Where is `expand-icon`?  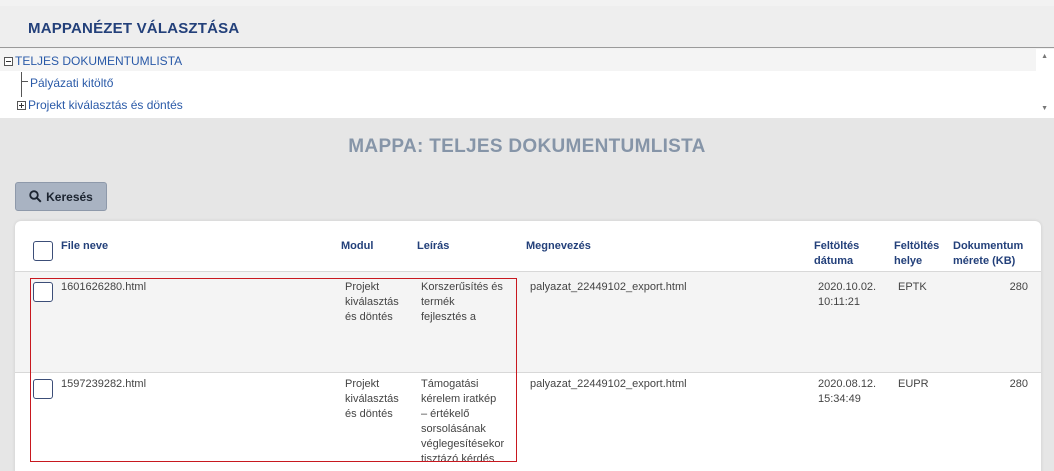
expand-icon is located at coordinates (21, 105).